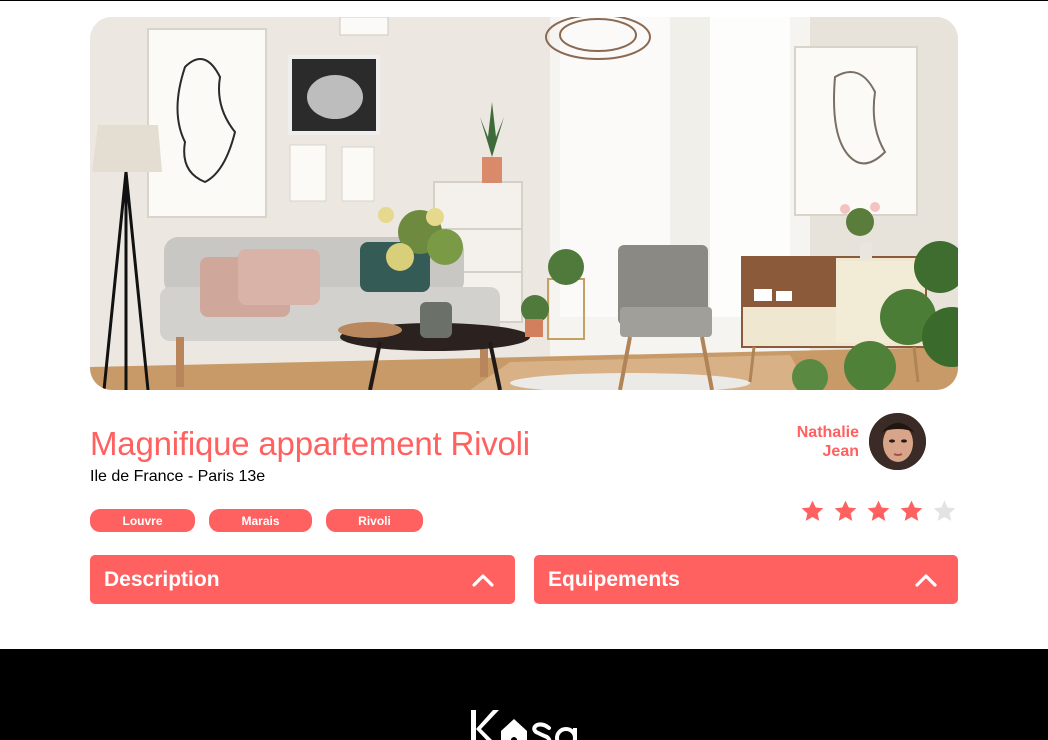 Image resolution: width=1048 pixels, height=740 pixels. I want to click on footer, so click(524, 694).